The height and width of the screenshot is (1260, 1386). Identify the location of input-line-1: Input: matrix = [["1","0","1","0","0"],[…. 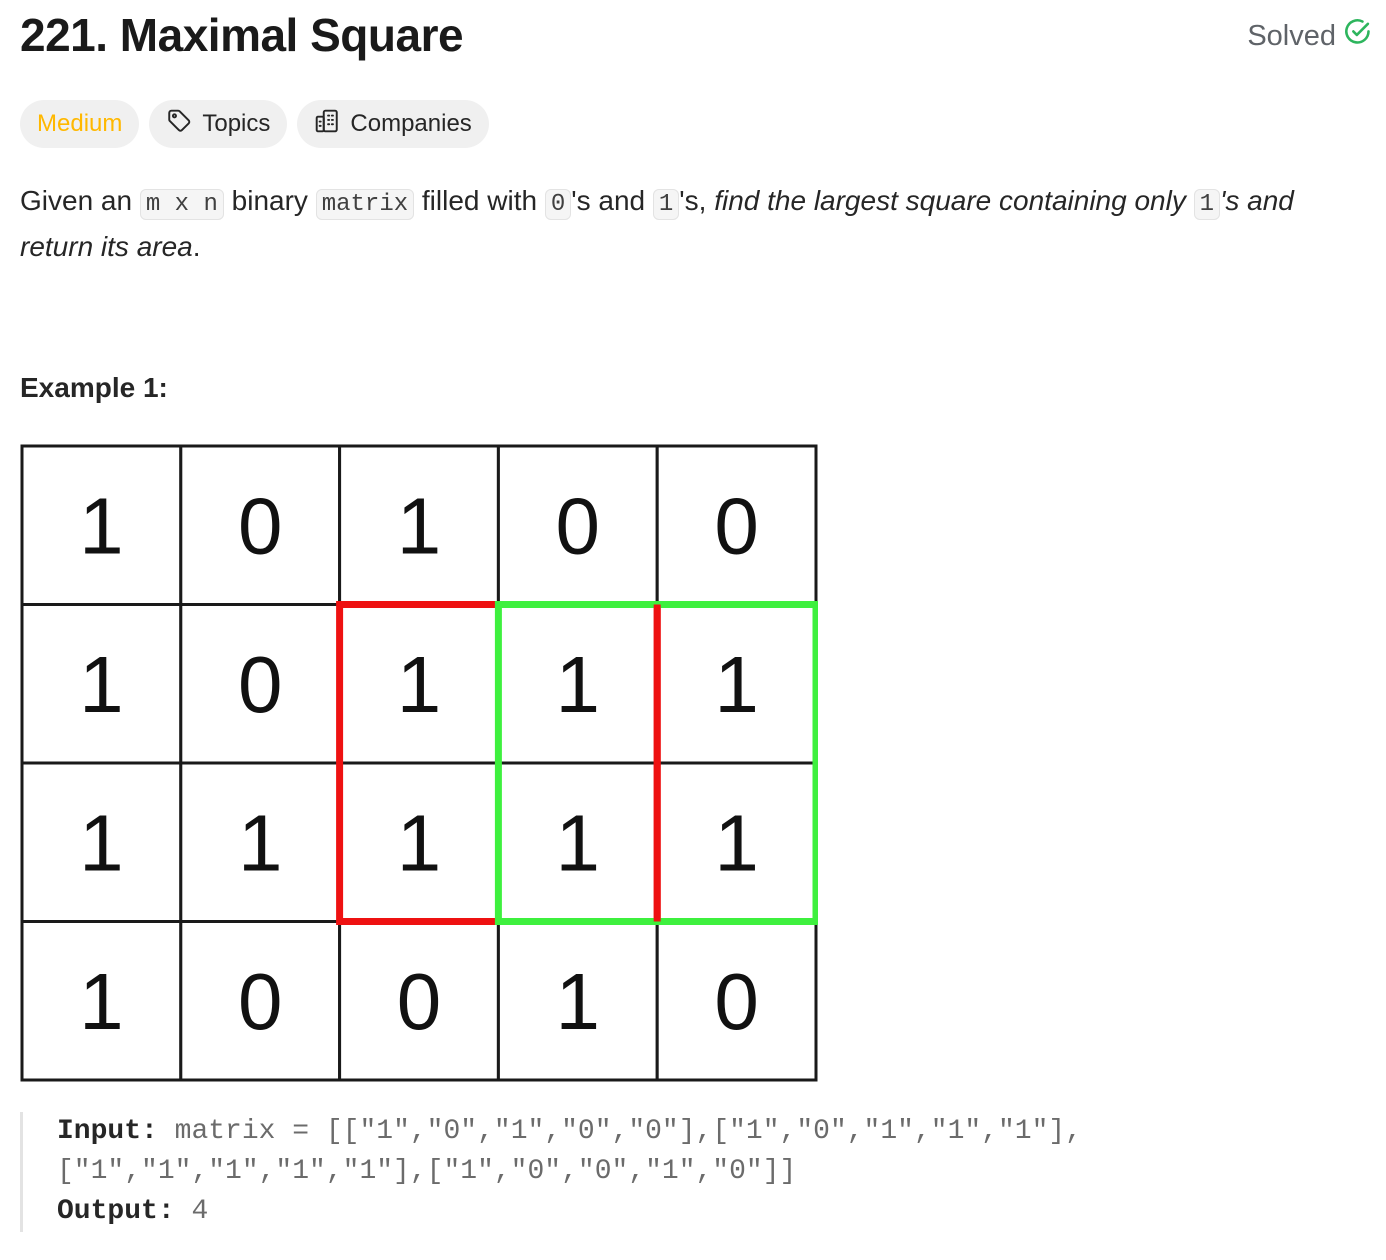
(607, 1132).